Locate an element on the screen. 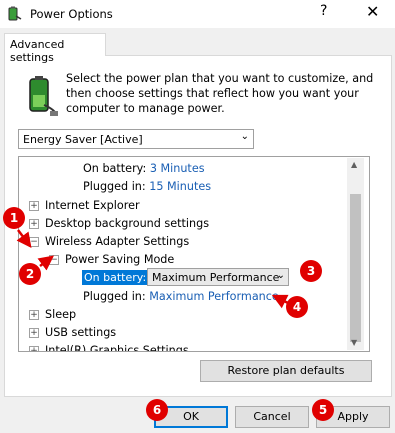 Image resolution: width=395 pixels, height=433 pixels. annotation-badge-2: 2 is located at coordinates (30, 274).